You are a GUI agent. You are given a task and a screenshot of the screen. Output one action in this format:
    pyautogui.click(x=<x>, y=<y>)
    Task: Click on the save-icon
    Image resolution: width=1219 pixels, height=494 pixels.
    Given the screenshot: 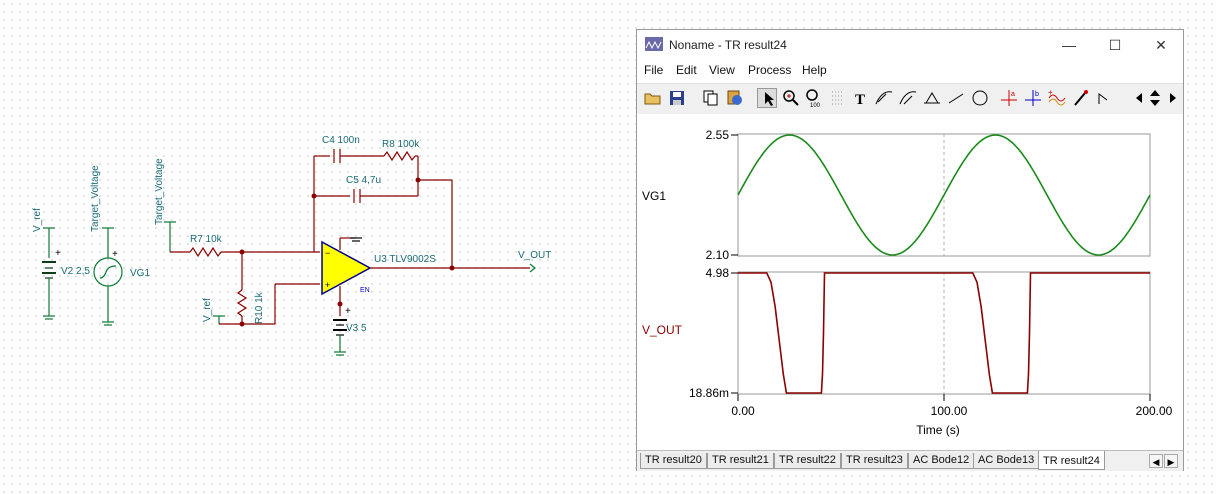 What is the action you would take?
    pyautogui.click(x=677, y=98)
    